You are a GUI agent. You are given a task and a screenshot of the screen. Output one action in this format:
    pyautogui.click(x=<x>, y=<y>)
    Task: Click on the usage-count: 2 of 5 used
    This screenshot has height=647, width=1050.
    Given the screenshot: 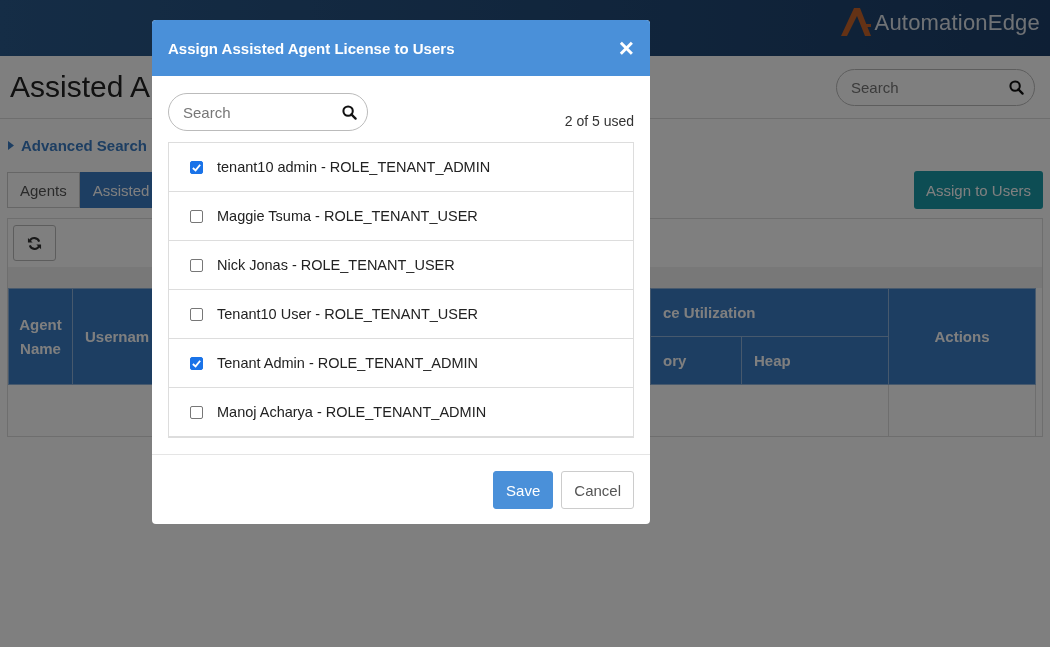 What is the action you would take?
    pyautogui.click(x=599, y=121)
    